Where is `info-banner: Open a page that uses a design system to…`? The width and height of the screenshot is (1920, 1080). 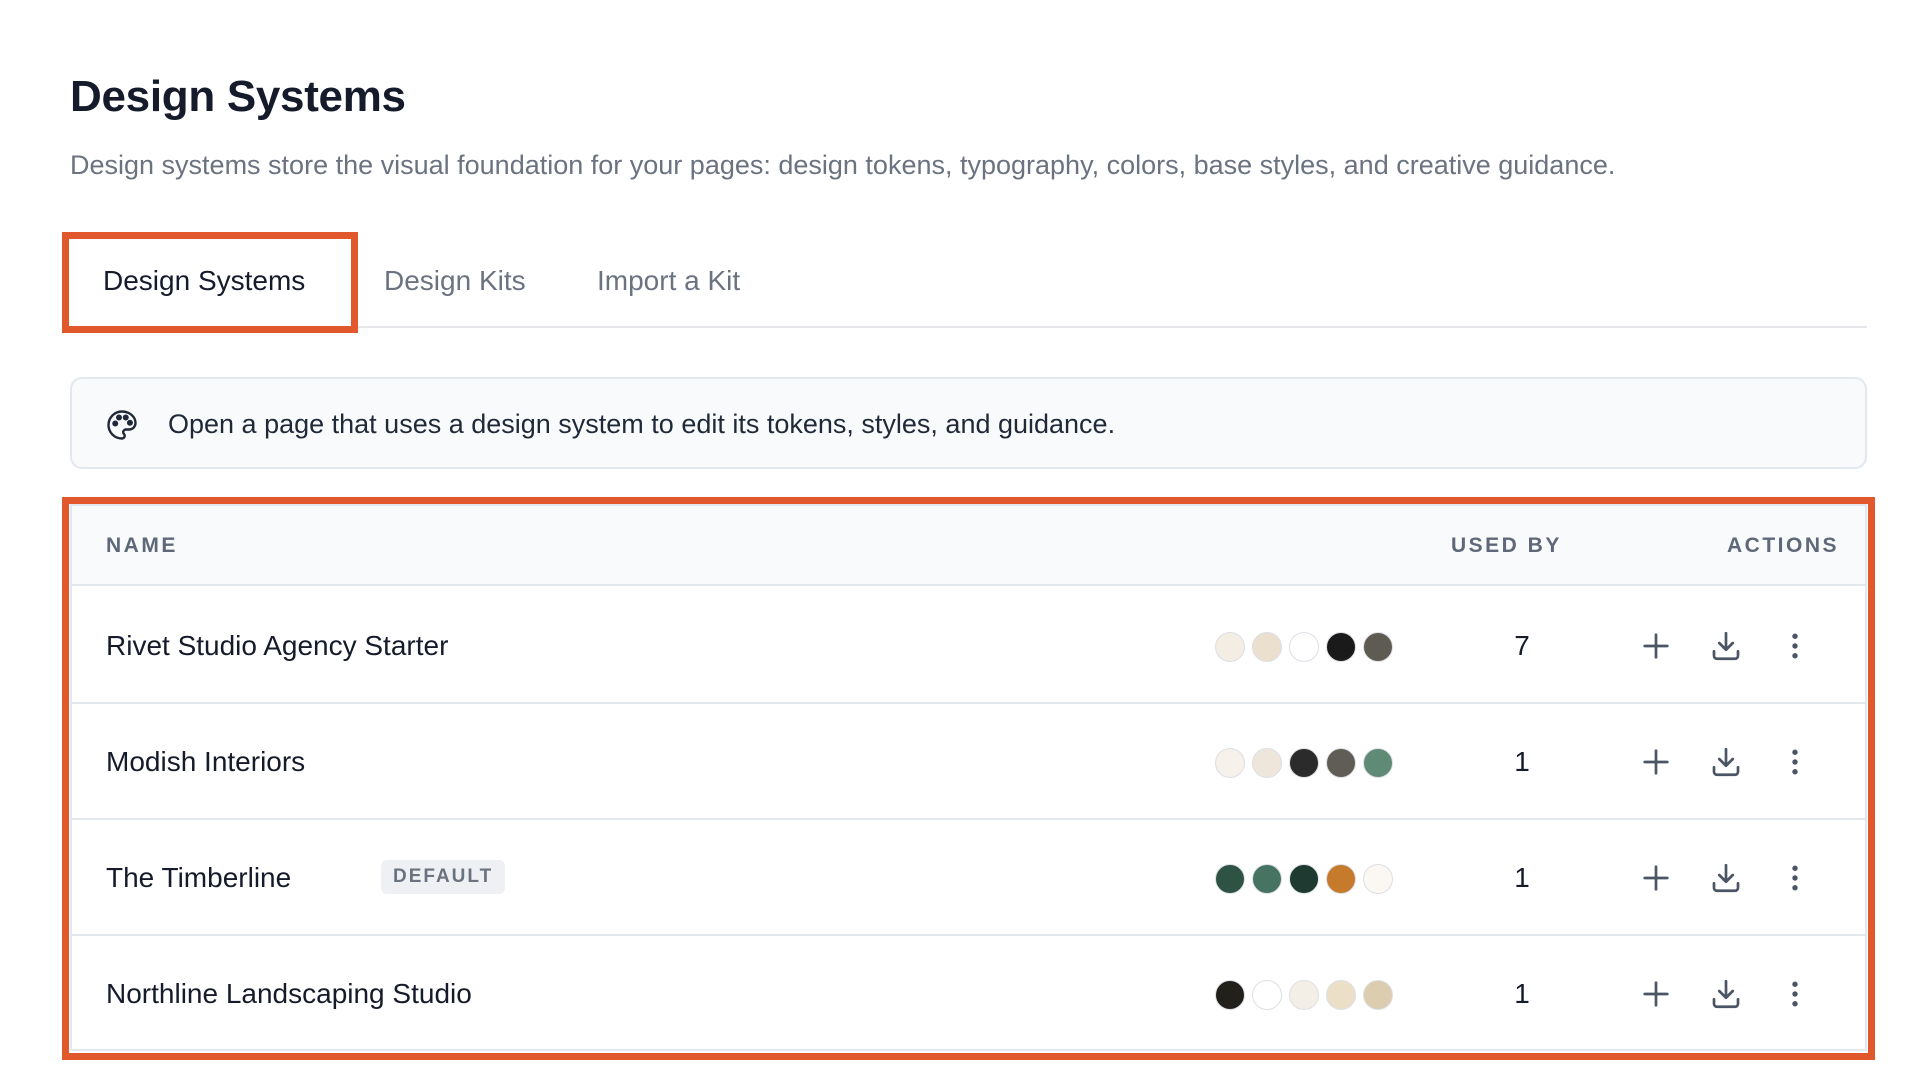 info-banner: Open a page that uses a design system to… is located at coordinates (968, 423).